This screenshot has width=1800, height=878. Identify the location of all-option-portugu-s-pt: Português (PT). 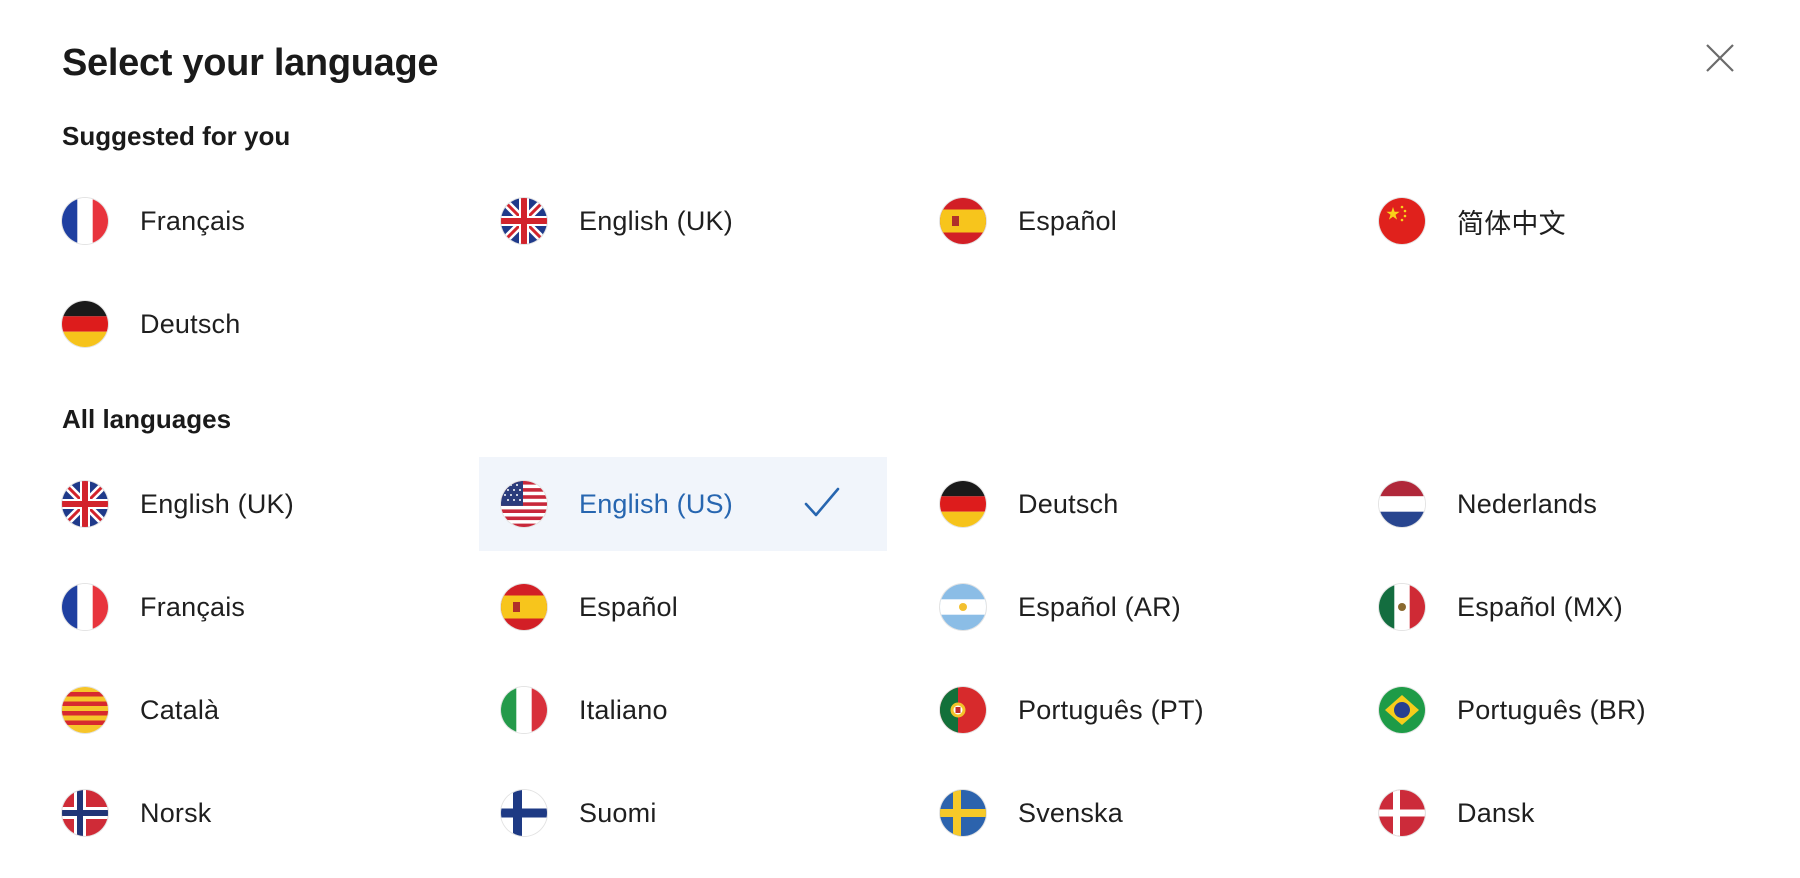
(1123, 714).